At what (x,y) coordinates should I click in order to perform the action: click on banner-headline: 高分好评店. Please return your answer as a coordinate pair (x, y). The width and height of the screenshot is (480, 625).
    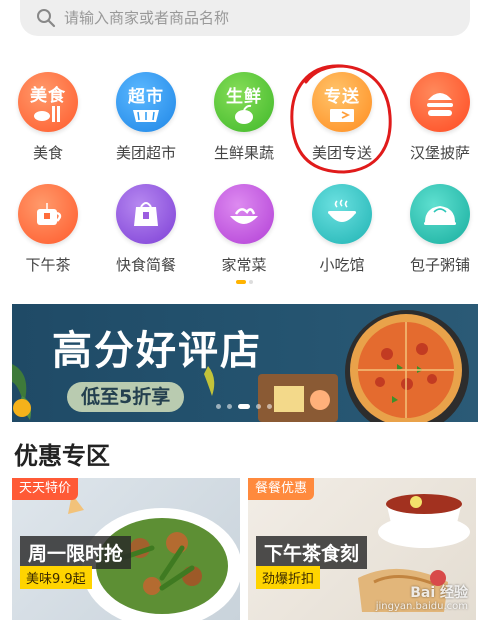
    Looking at the image, I should click on (157, 351).